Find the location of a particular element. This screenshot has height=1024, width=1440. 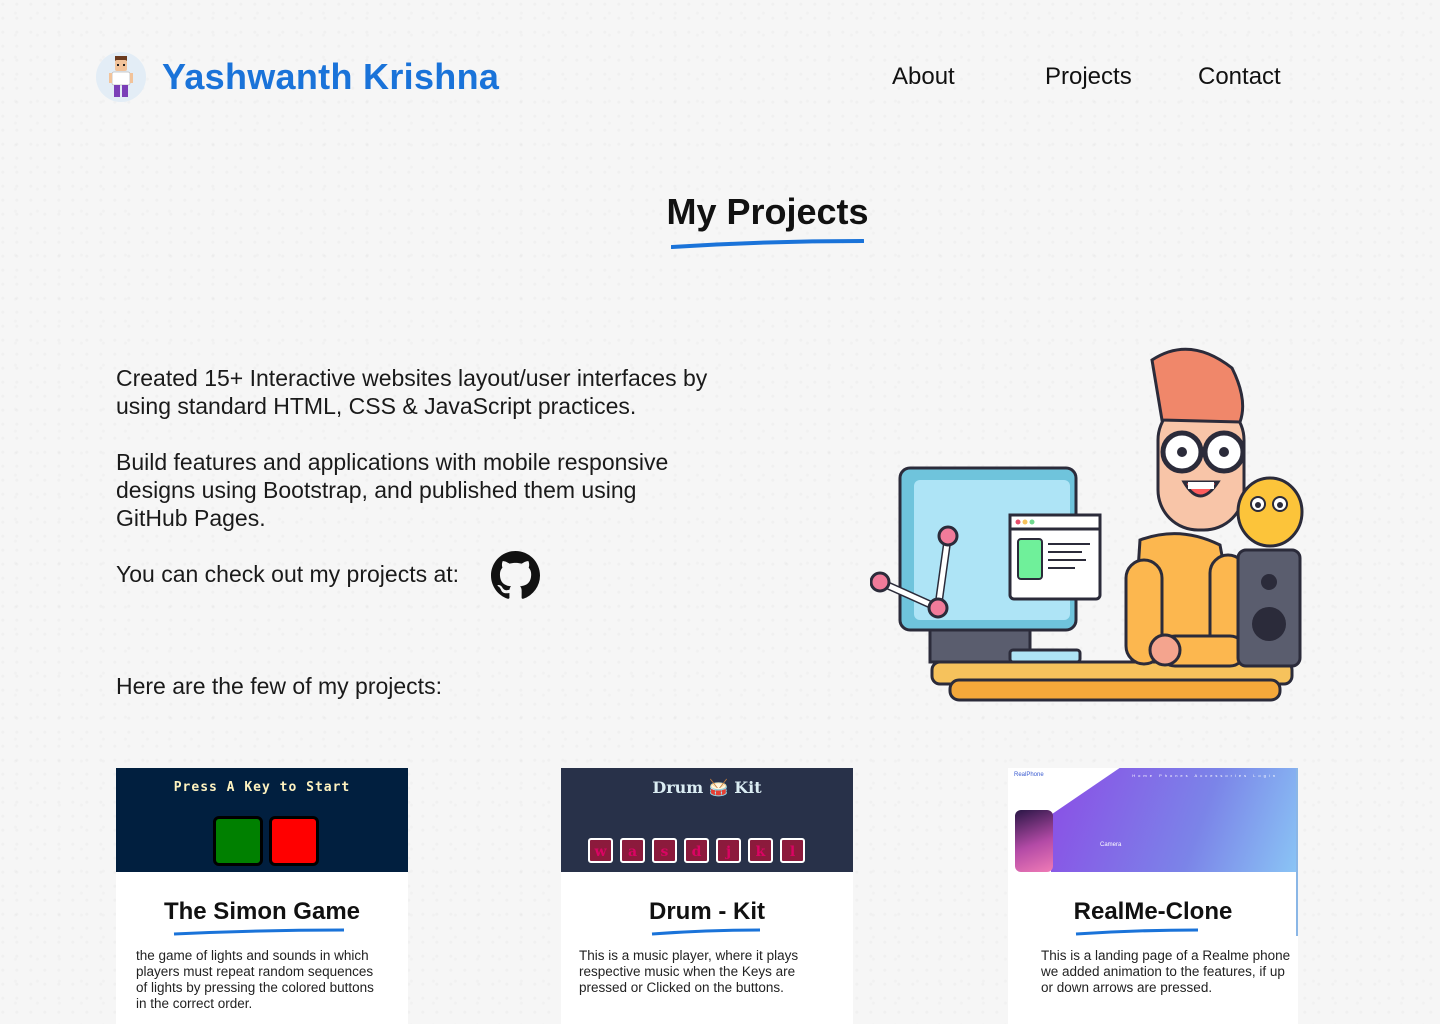

drum-key: d is located at coordinates (696, 850).